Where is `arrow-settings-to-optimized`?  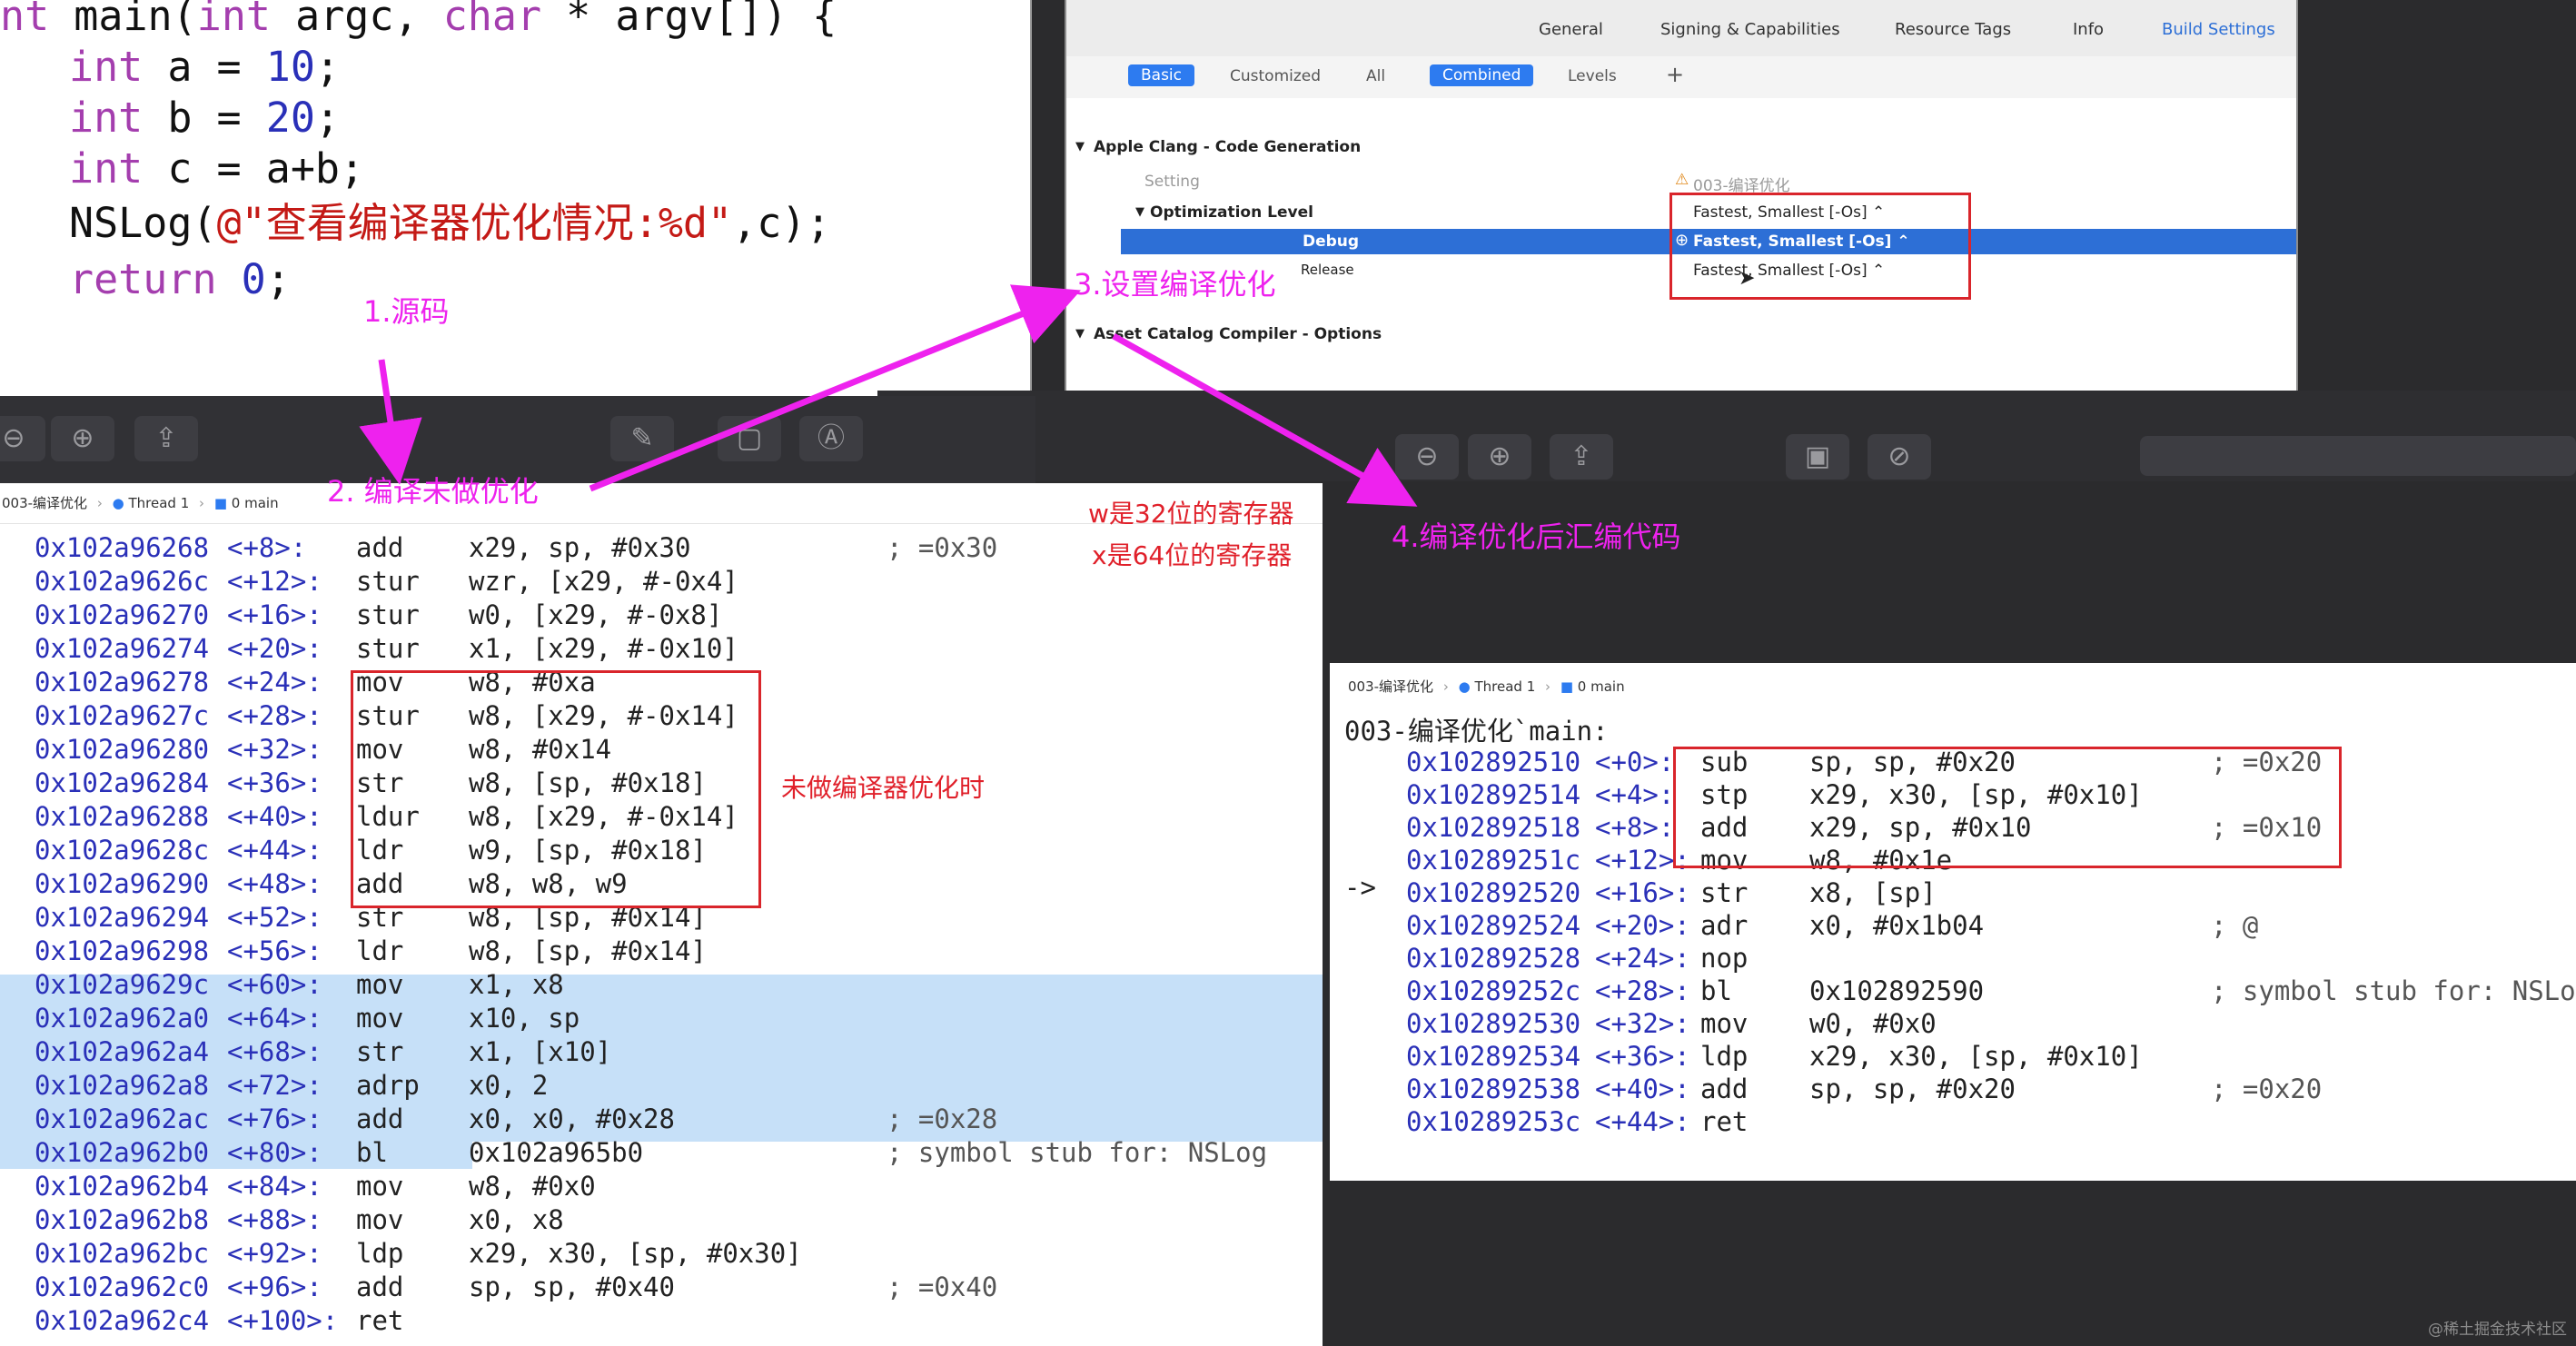 arrow-settings-to-optimized is located at coordinates (1265, 419).